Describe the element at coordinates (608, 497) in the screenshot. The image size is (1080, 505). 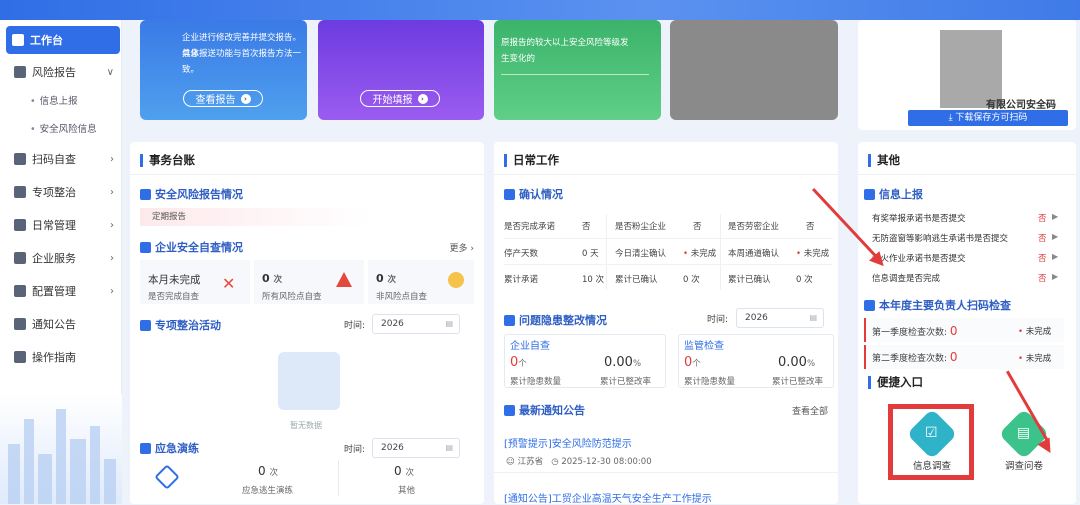
I see `notice-item: [通知公告]工贸企业高温天气安全生产工作提示` at that location.